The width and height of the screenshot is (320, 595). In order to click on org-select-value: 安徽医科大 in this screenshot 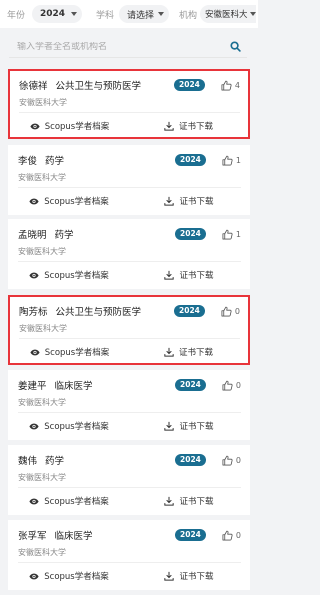, I will do `click(226, 15)`.